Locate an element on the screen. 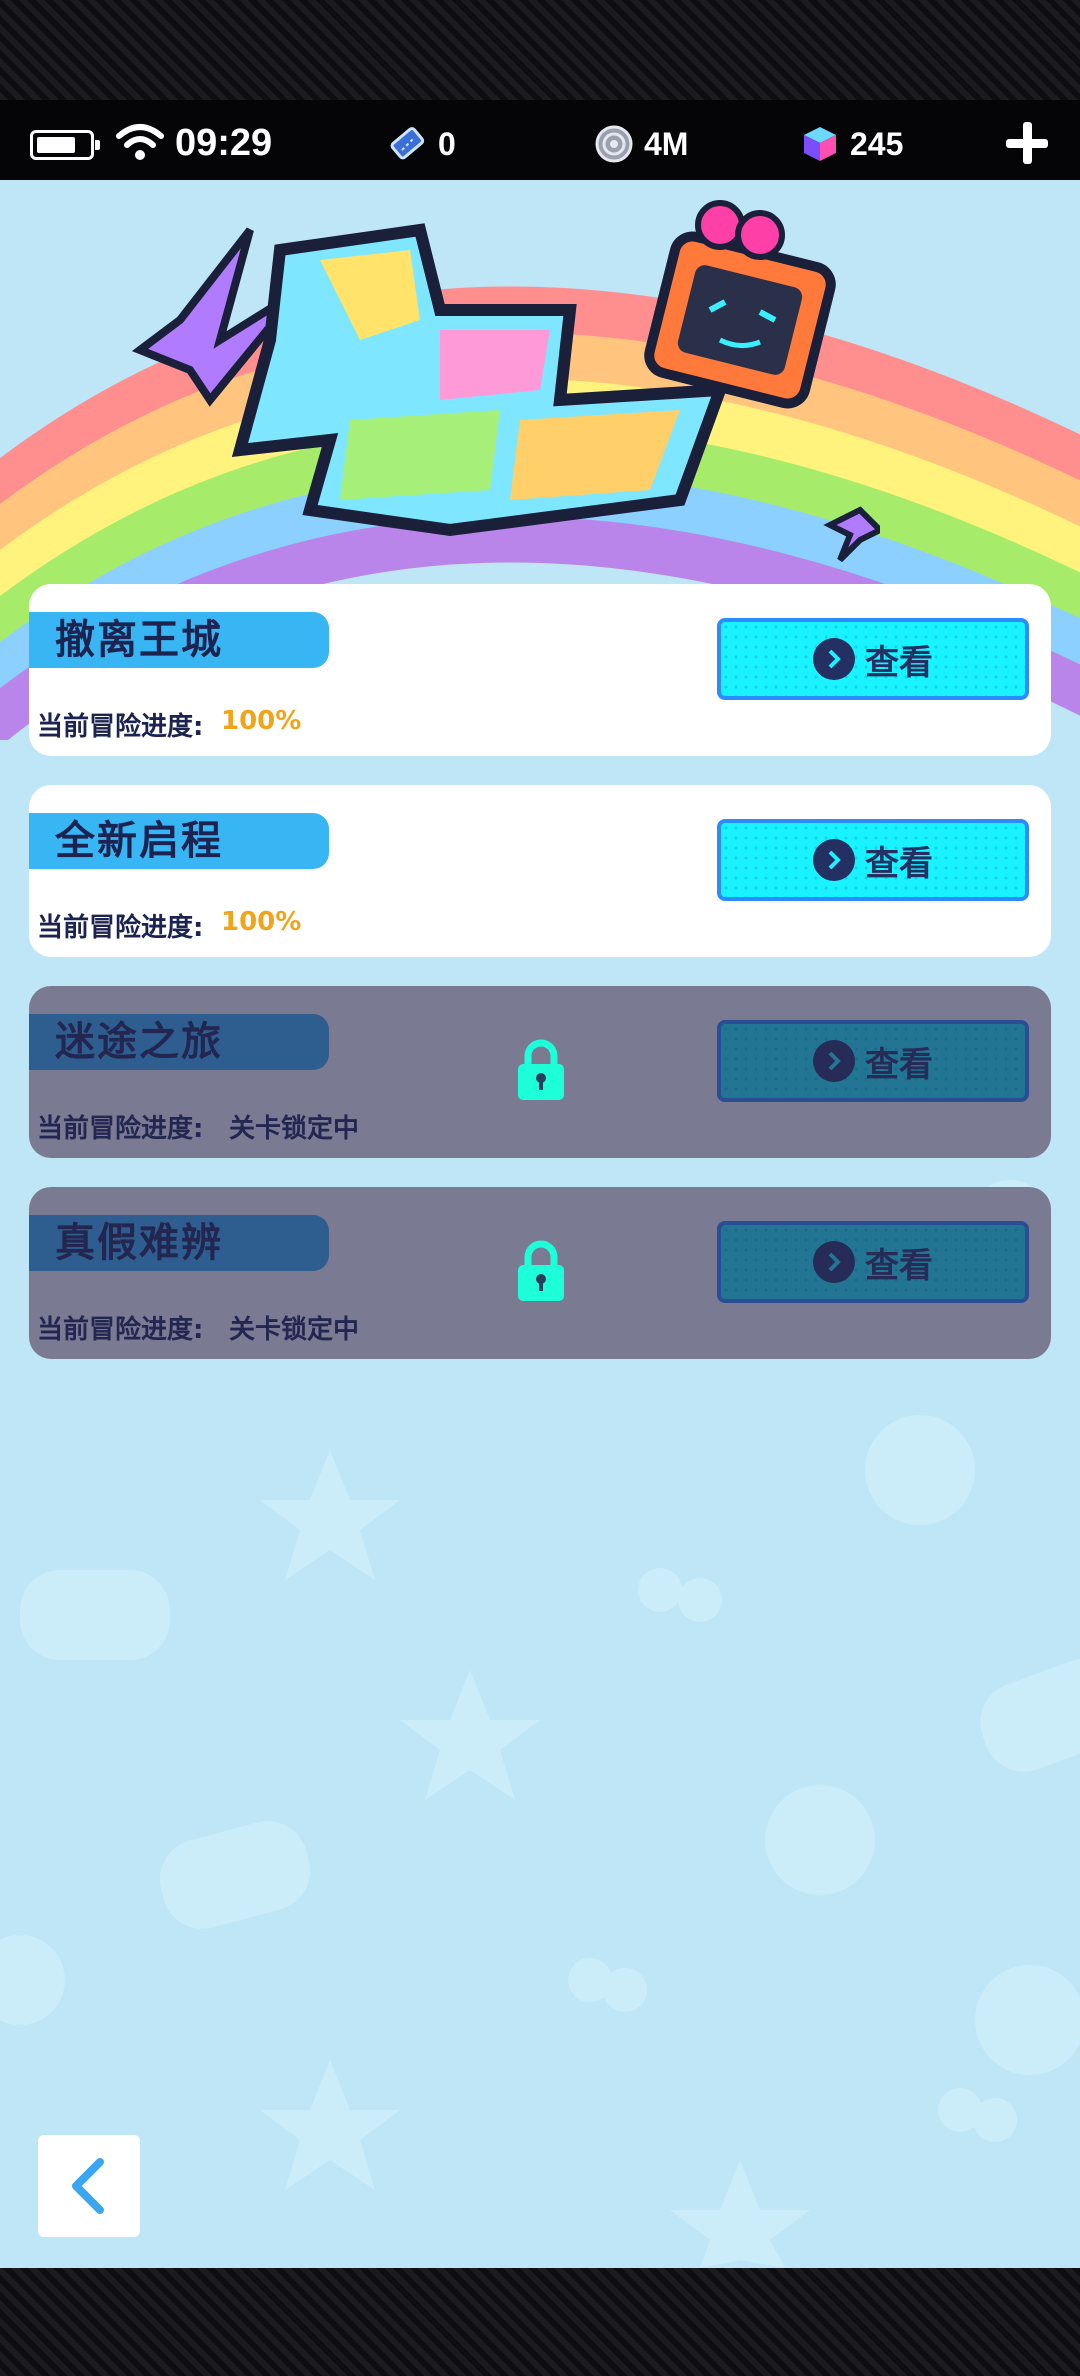 The height and width of the screenshot is (2376, 1080). ticket-counter: 0 is located at coordinates (422, 144).